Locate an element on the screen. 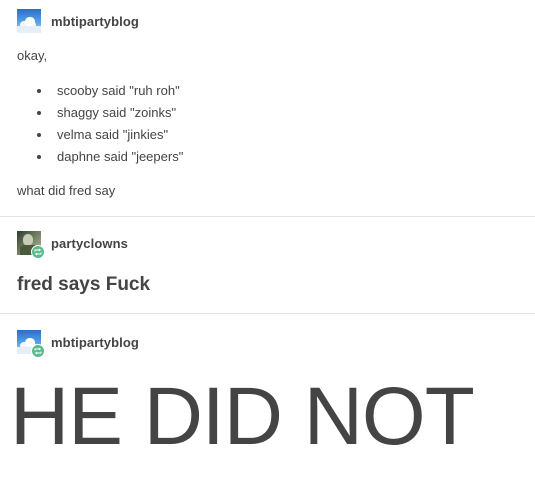  sky-clouds-avatar-icon is located at coordinates (29, 21).